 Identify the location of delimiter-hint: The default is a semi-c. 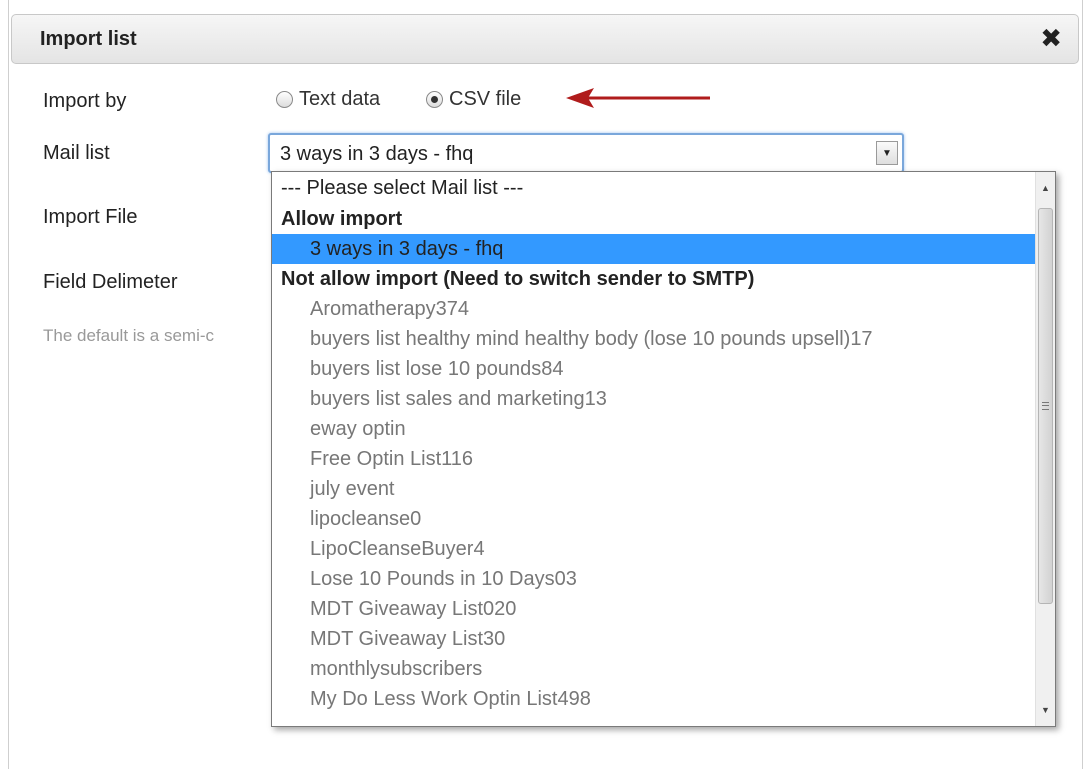
(129, 335).